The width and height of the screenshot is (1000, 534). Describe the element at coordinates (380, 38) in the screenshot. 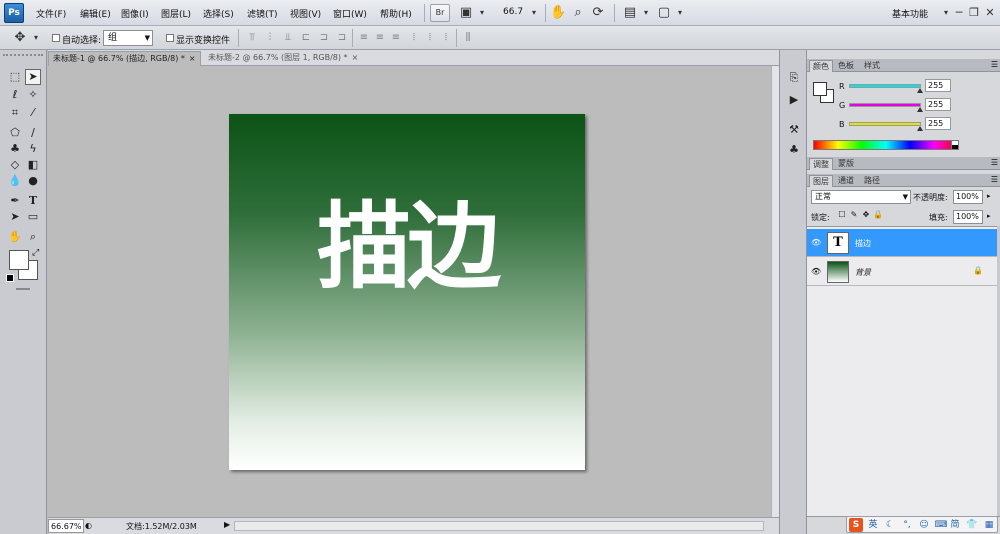

I see `distribute-vcenter-icon: ≡` at that location.